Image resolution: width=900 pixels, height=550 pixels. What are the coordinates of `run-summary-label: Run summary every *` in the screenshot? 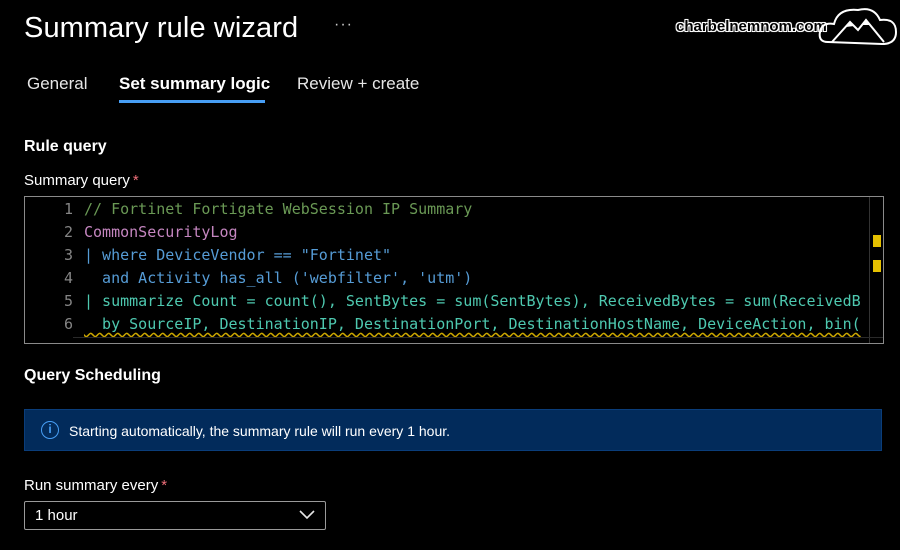 It's located at (95, 485).